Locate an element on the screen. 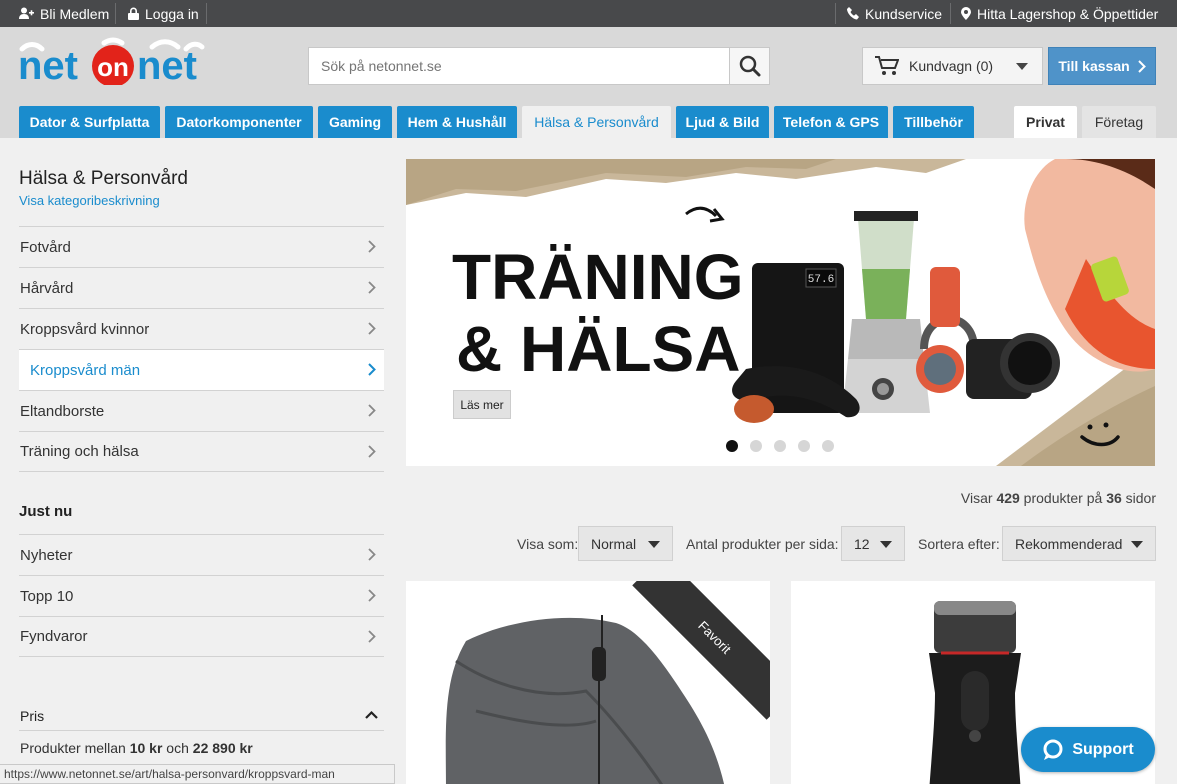 The height and width of the screenshot is (784, 1177). result-text: Visar is located at coordinates (978, 498).